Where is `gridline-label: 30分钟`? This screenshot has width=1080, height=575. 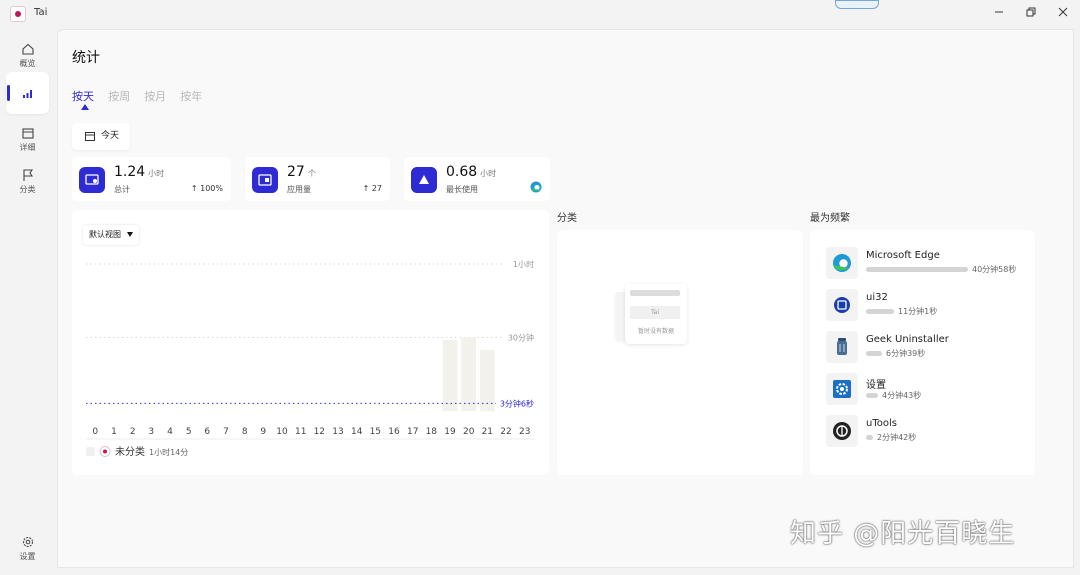
gridline-label: 30分钟 is located at coordinates (521, 338).